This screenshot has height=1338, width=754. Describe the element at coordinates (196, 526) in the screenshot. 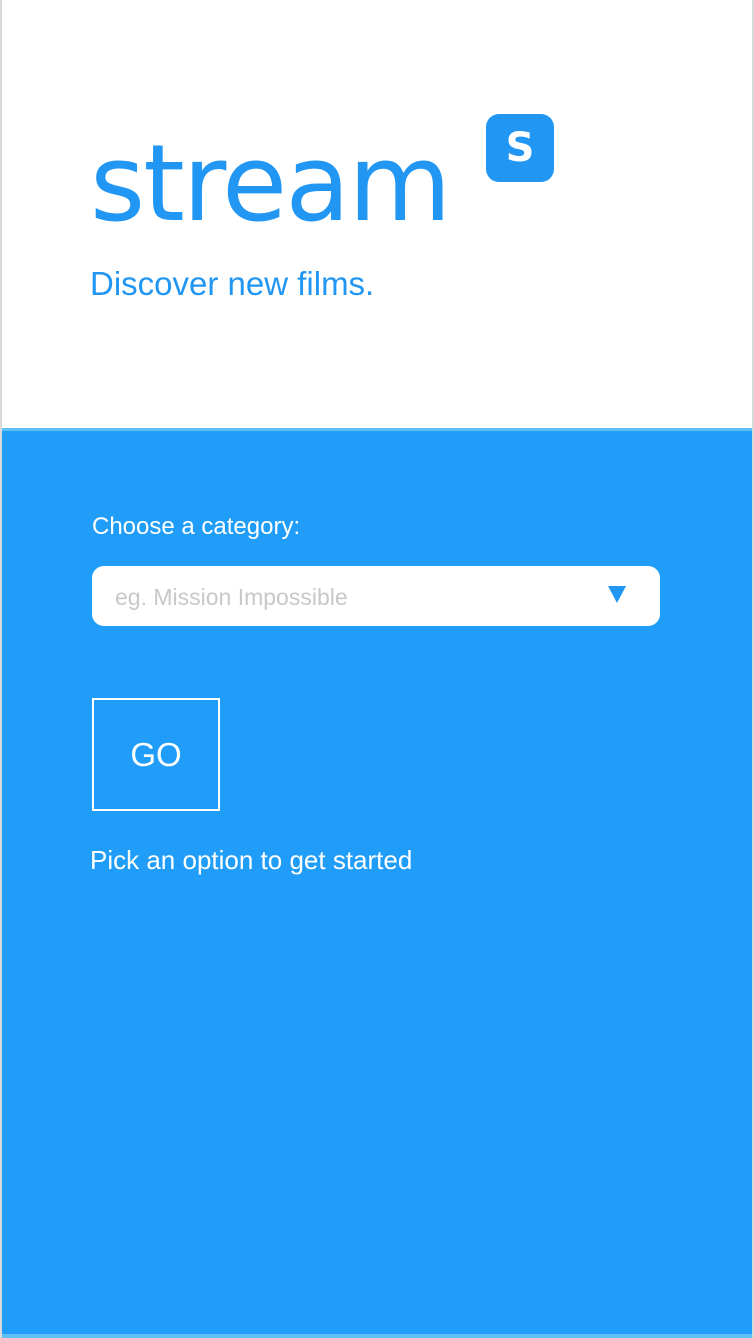

I see `category-label: Choose a category:` at that location.